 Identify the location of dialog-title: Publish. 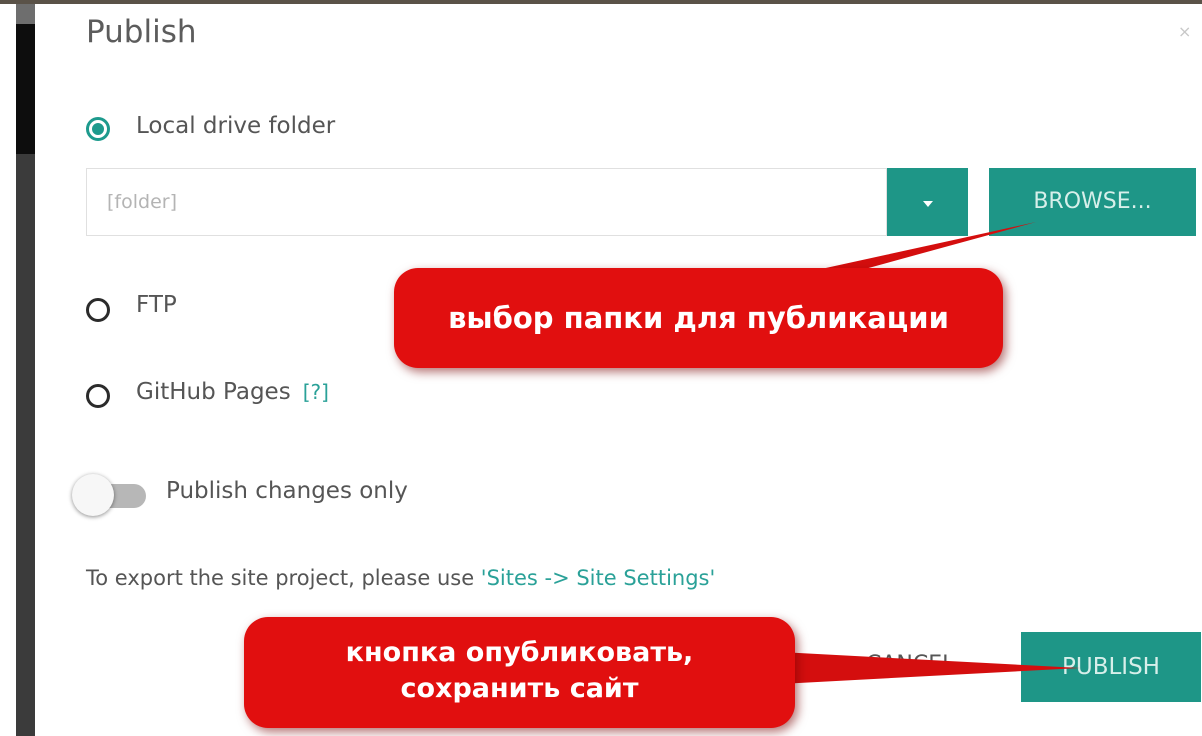
(141, 32).